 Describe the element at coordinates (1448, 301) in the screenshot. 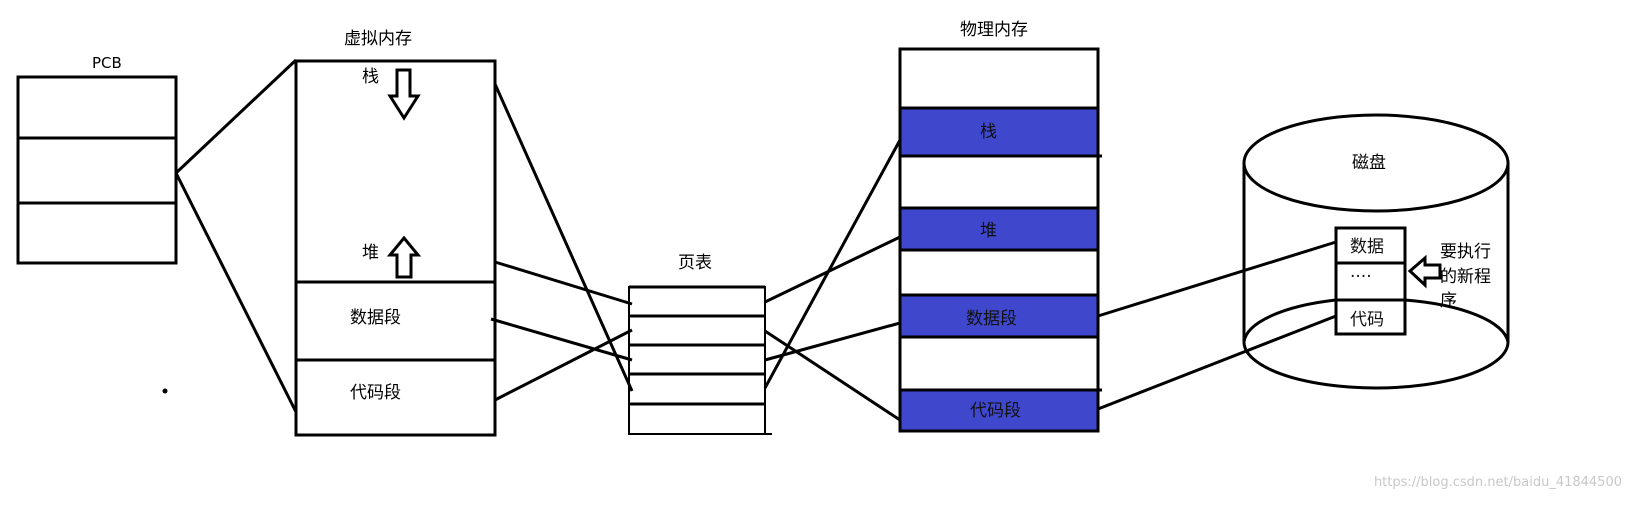

I see `new-program-note-line3: 序` at that location.